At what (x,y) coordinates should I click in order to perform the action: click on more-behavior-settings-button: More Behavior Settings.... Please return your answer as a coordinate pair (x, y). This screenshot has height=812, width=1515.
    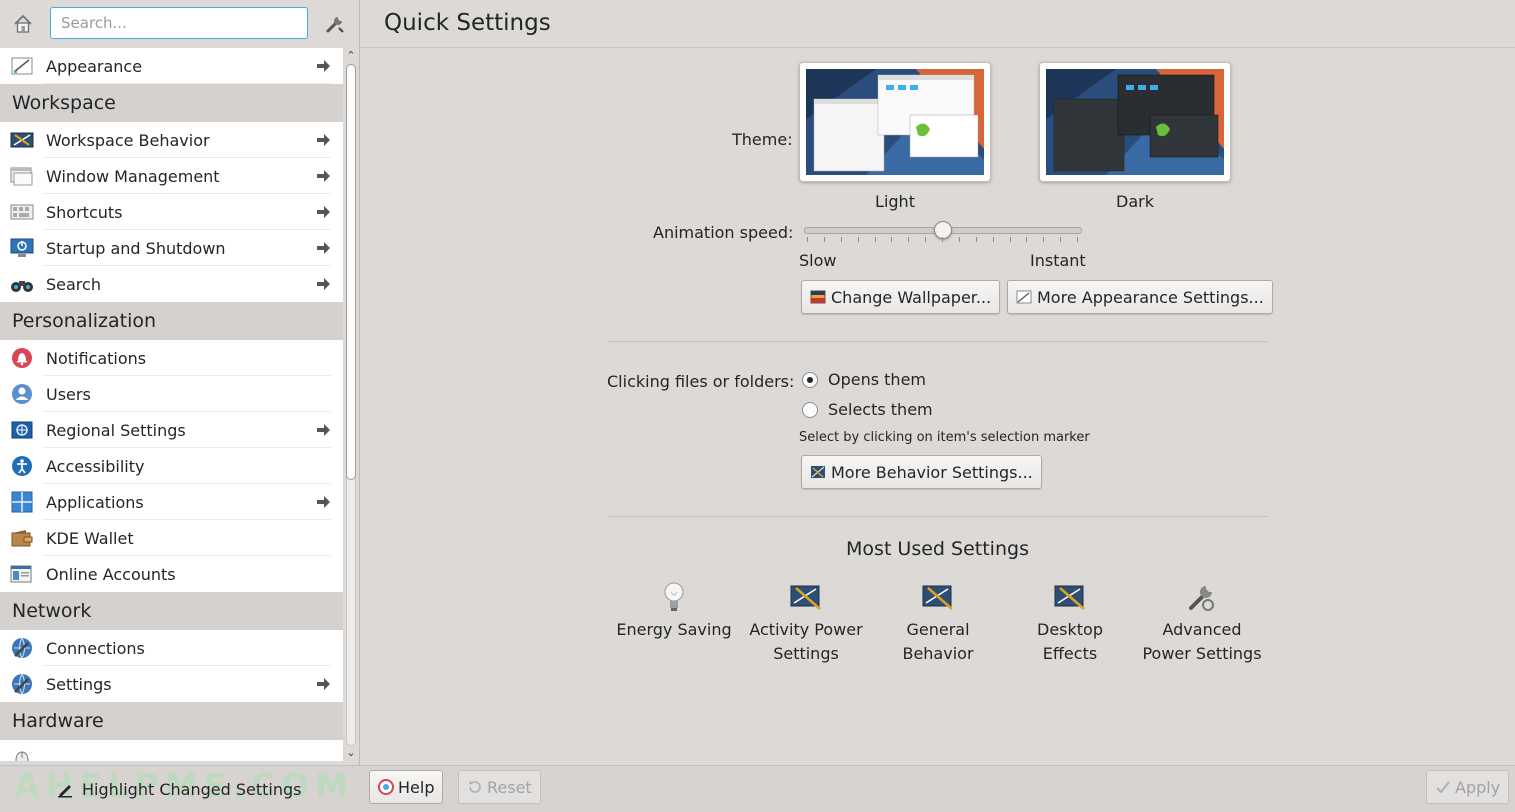
    Looking at the image, I should click on (921, 472).